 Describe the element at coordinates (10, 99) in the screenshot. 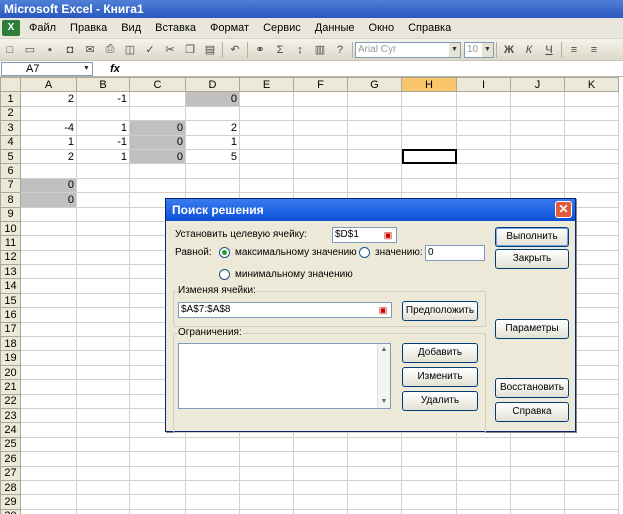

I see `row-header: 1` at that location.